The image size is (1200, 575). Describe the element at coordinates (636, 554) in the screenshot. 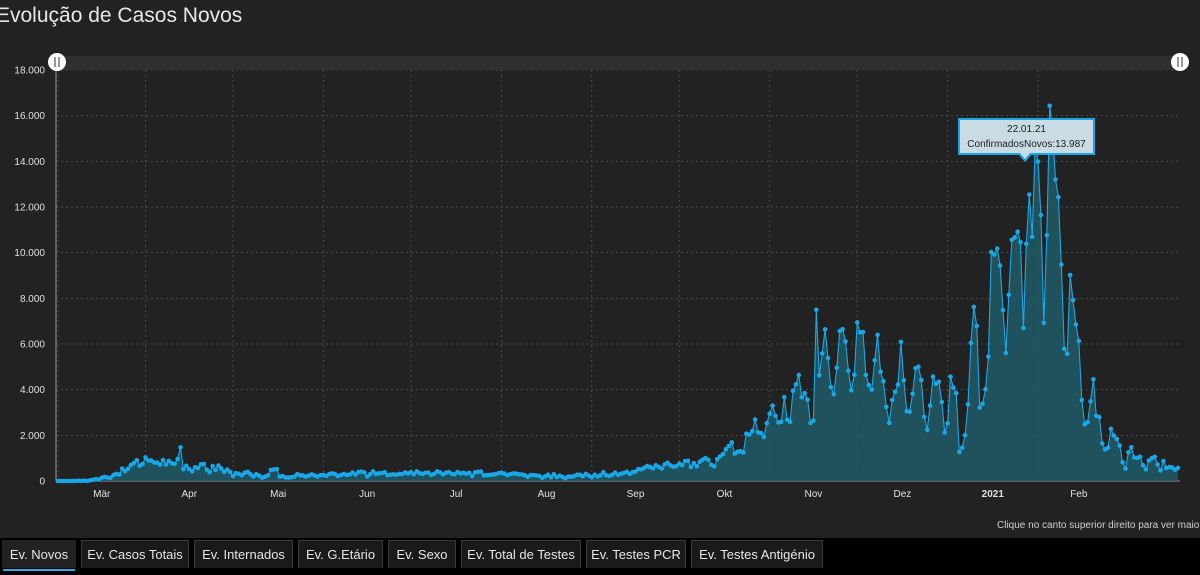

I see `tab-ev-testes-pcr: Ev. Testes PCR` at that location.